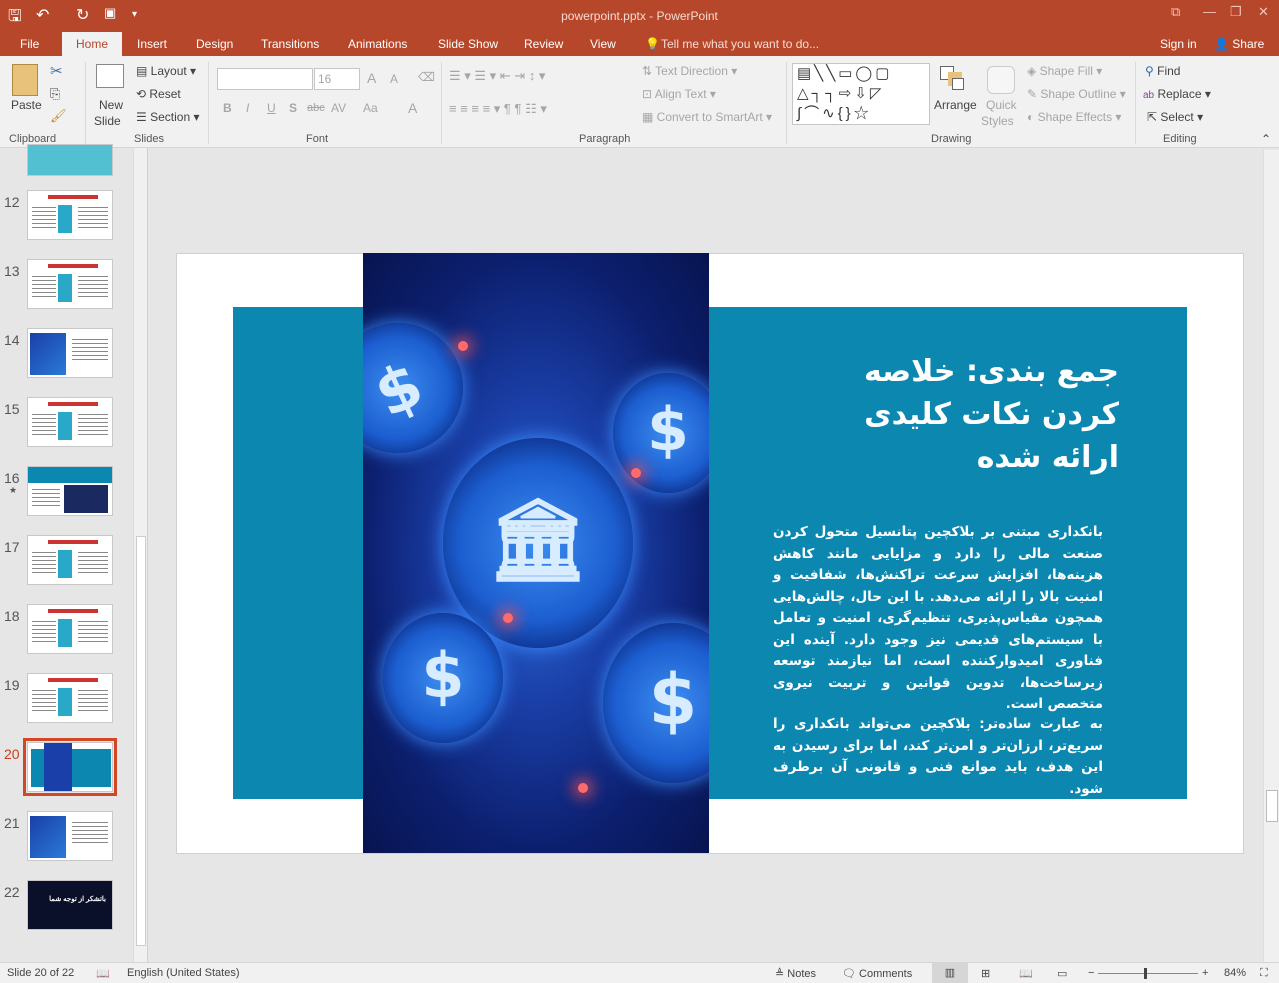 This screenshot has height=983, width=1279. What do you see at coordinates (951, 139) in the screenshot?
I see `drawing-group-label: Drawing` at bounding box center [951, 139].